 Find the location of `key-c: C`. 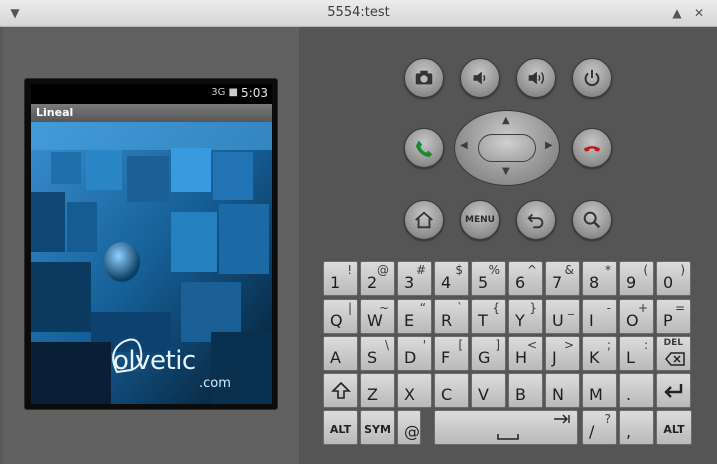

key-c: C is located at coordinates (451, 390).